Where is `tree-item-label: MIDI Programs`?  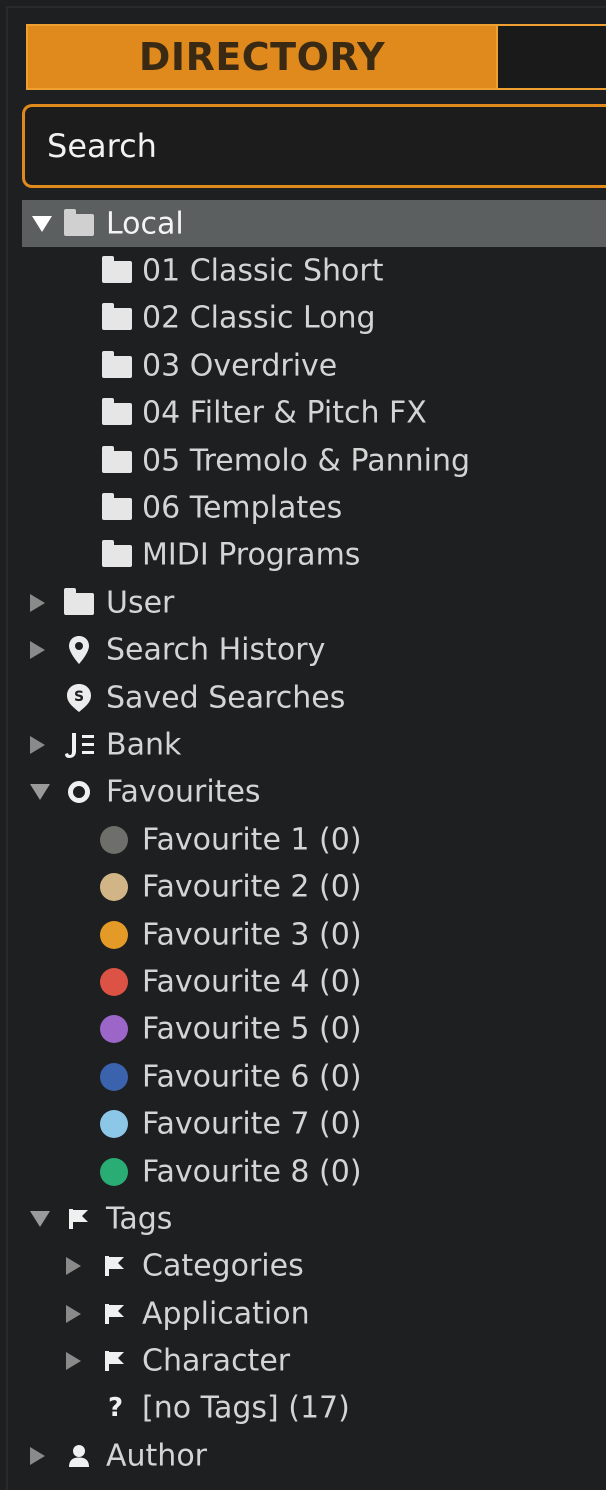 tree-item-label: MIDI Programs is located at coordinates (251, 555).